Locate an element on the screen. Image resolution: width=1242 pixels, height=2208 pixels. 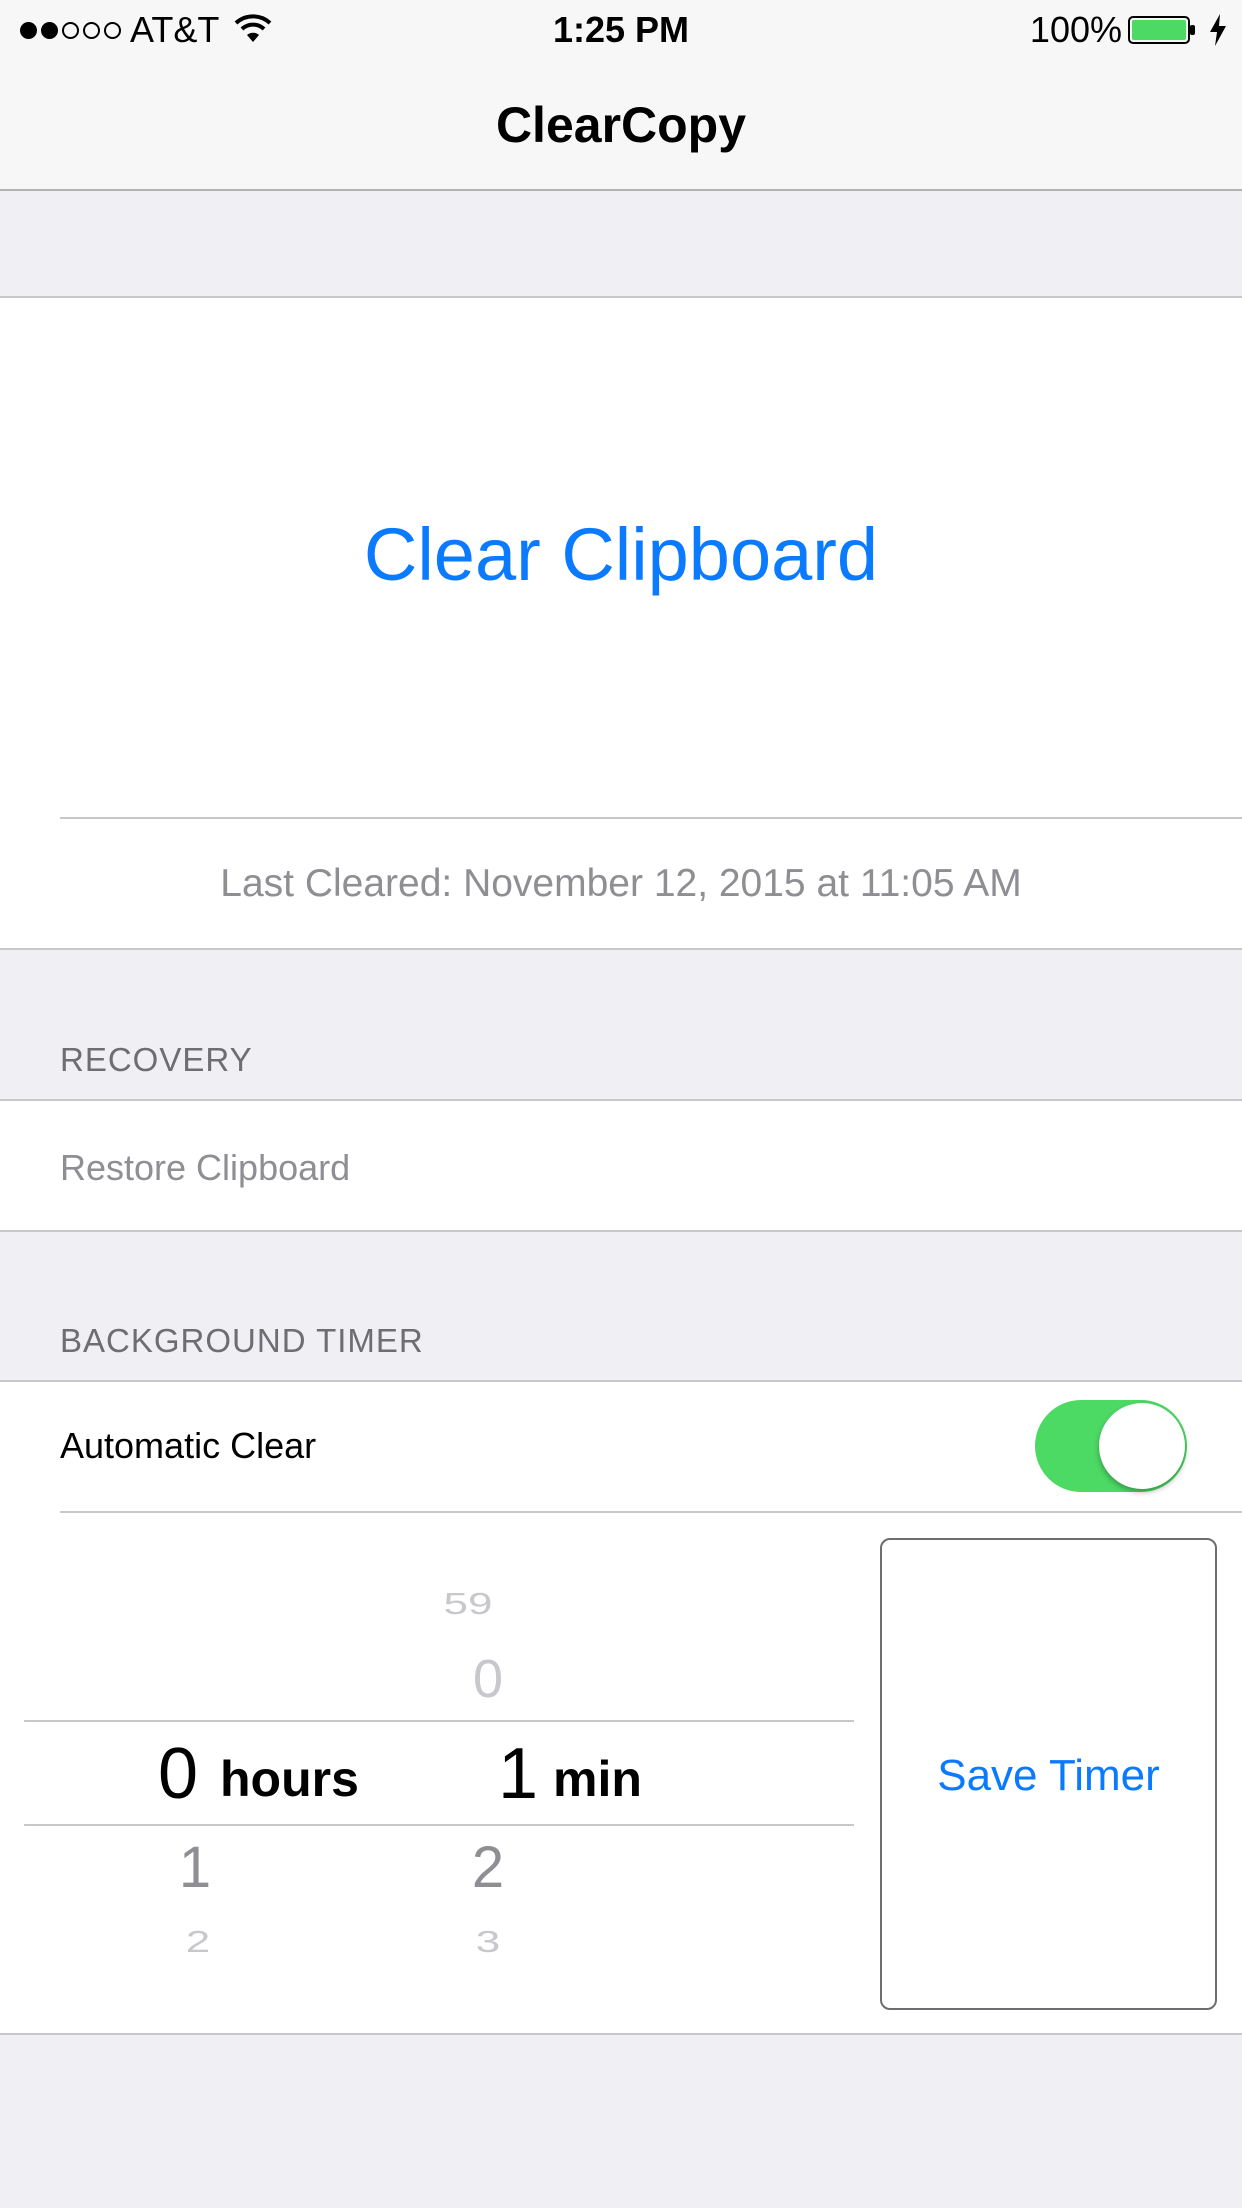
picker-hours-unit: hours is located at coordinates (289, 1779).